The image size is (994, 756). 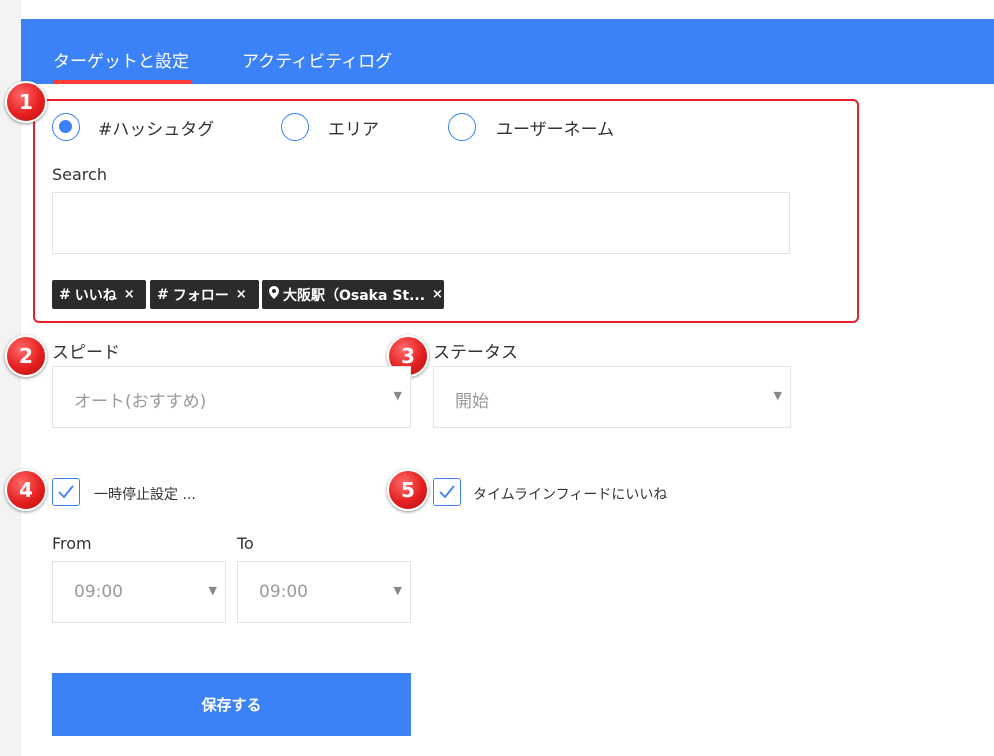 What do you see at coordinates (612, 397) in the screenshot?
I see `status-select: 開始 ▼` at bounding box center [612, 397].